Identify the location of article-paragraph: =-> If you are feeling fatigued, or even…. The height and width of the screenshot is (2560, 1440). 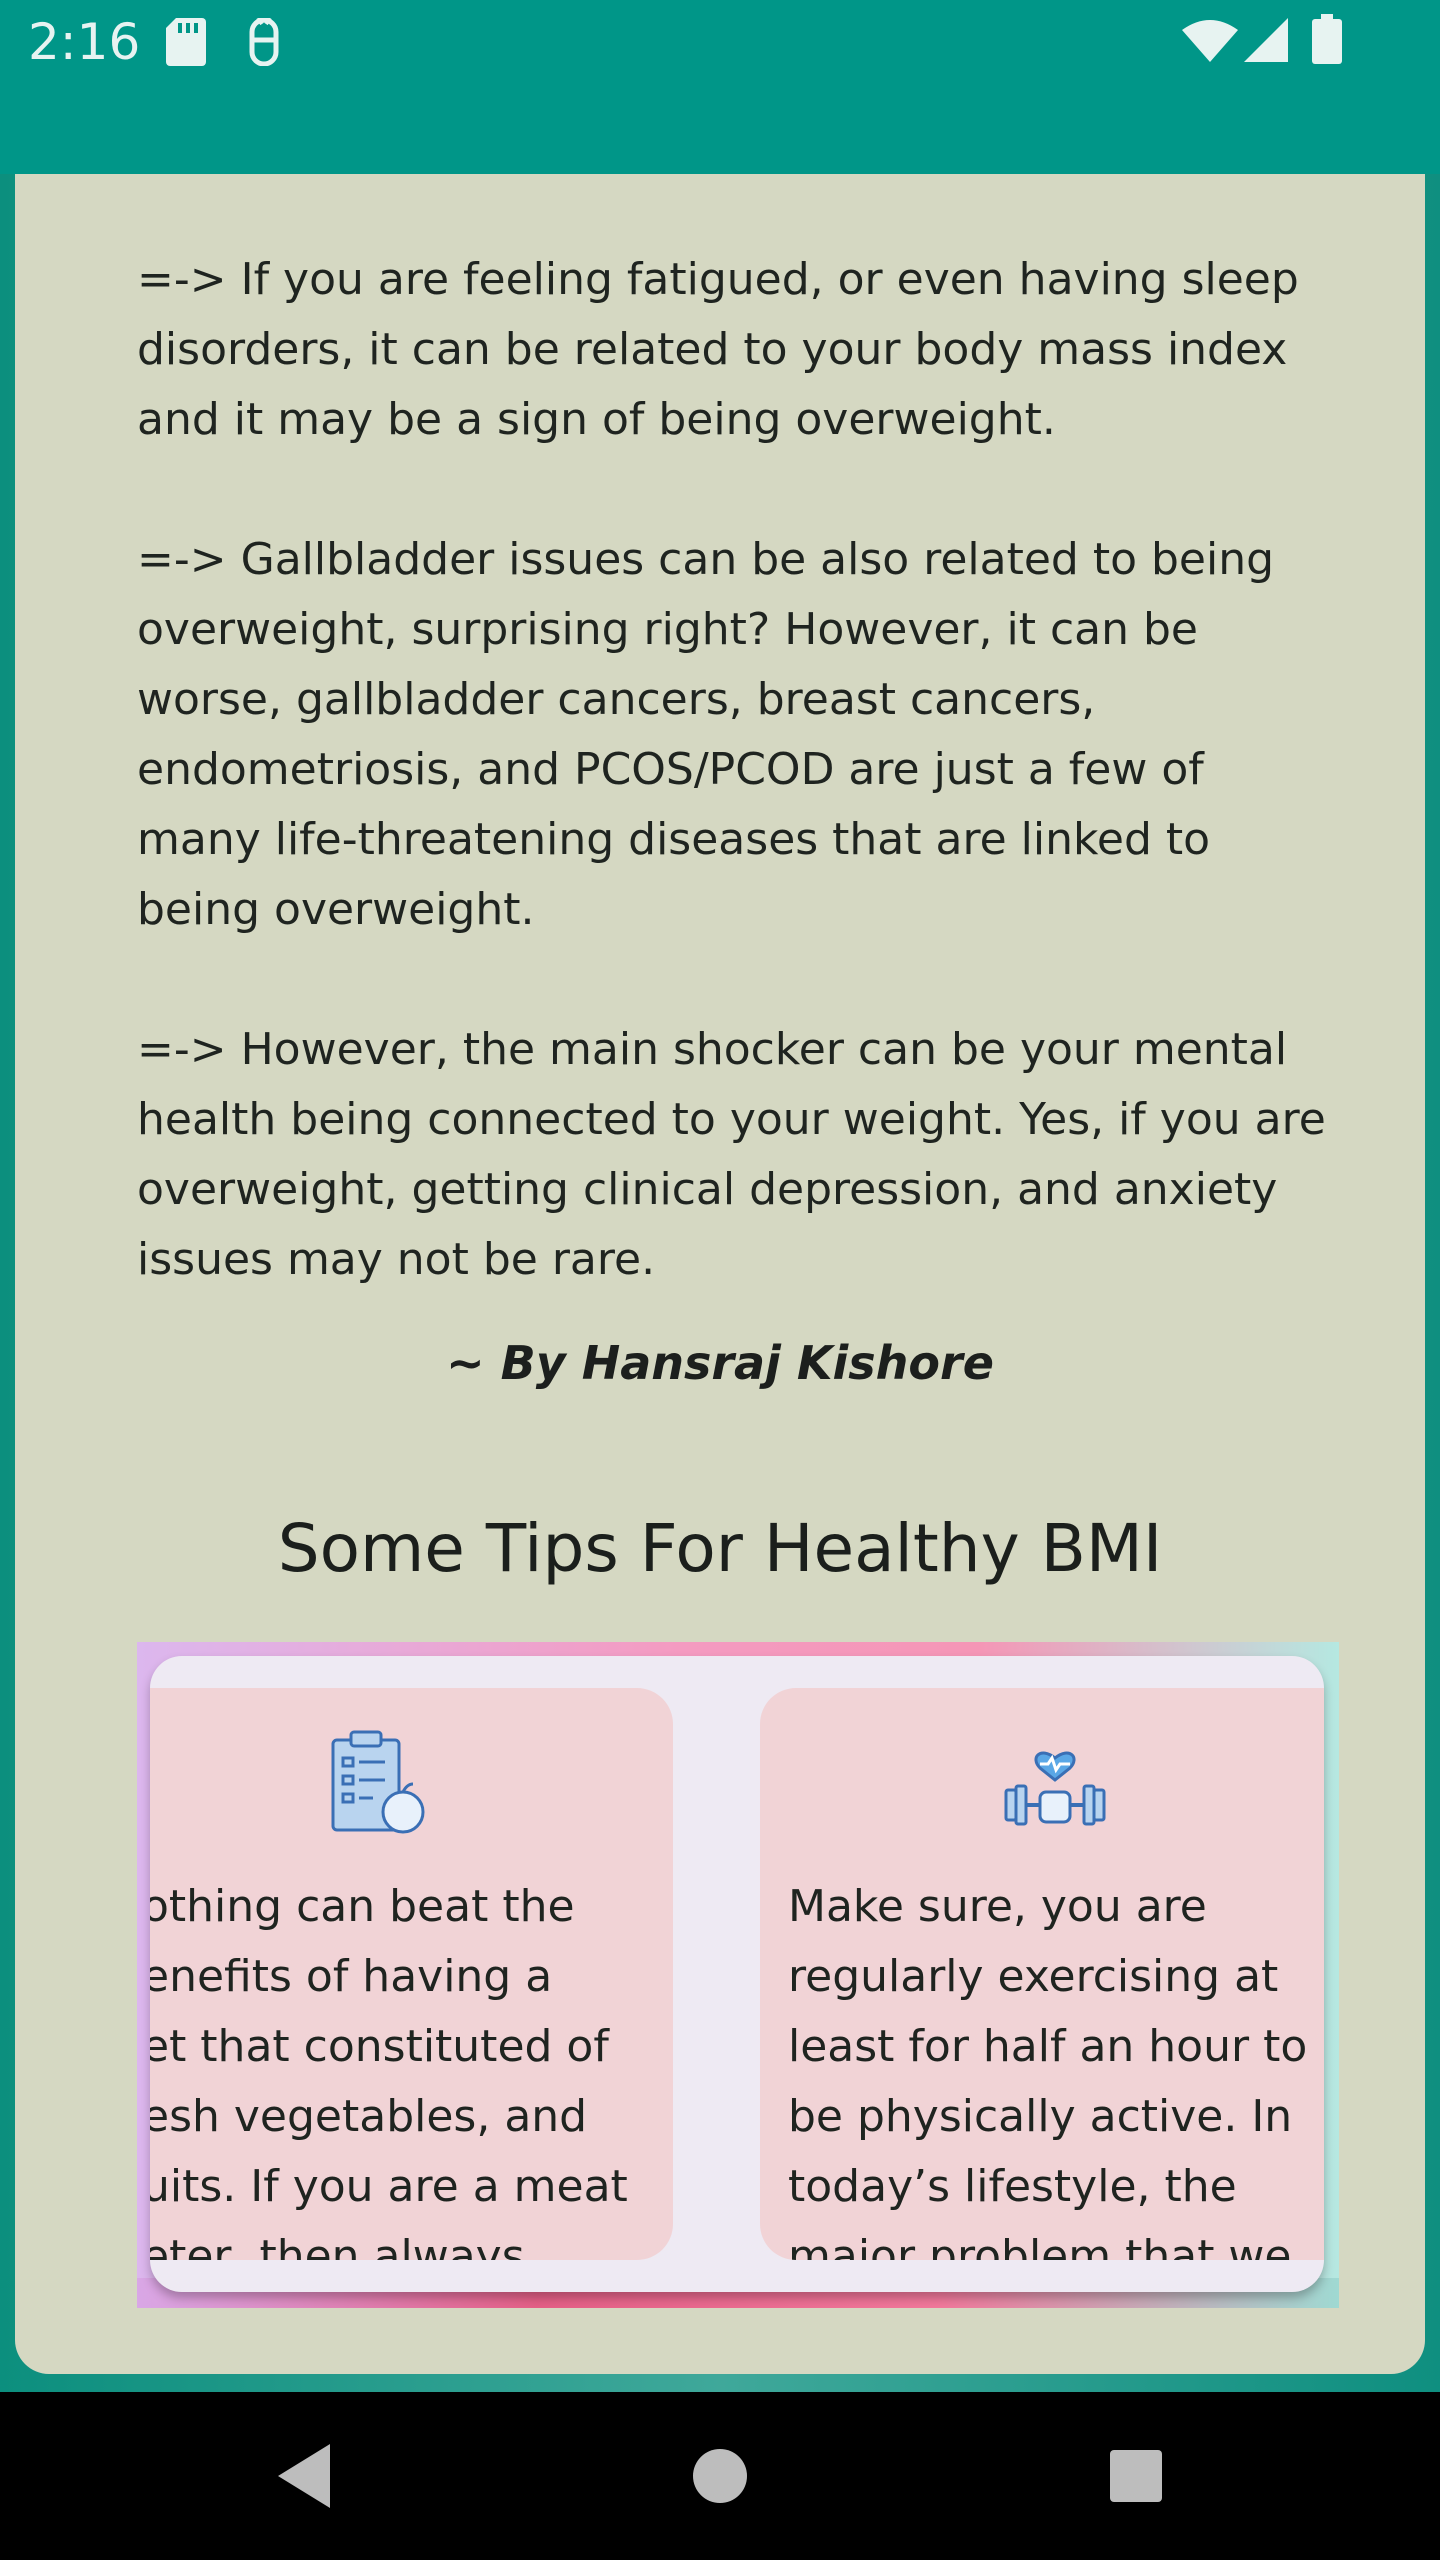
(718, 349).